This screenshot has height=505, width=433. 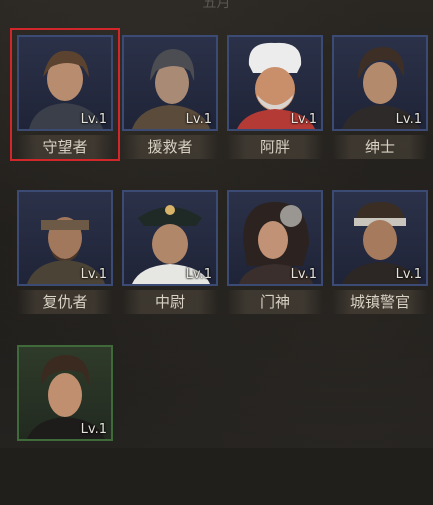 What do you see at coordinates (380, 147) in the screenshot?
I see `hero-name-label: 绅士` at bounding box center [380, 147].